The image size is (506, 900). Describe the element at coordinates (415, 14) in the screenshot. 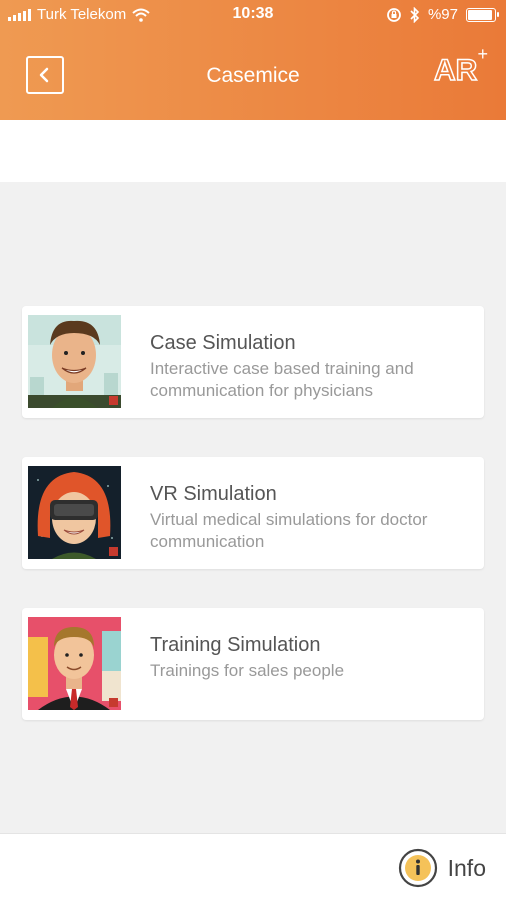

I see `bluetooth-icon` at that location.